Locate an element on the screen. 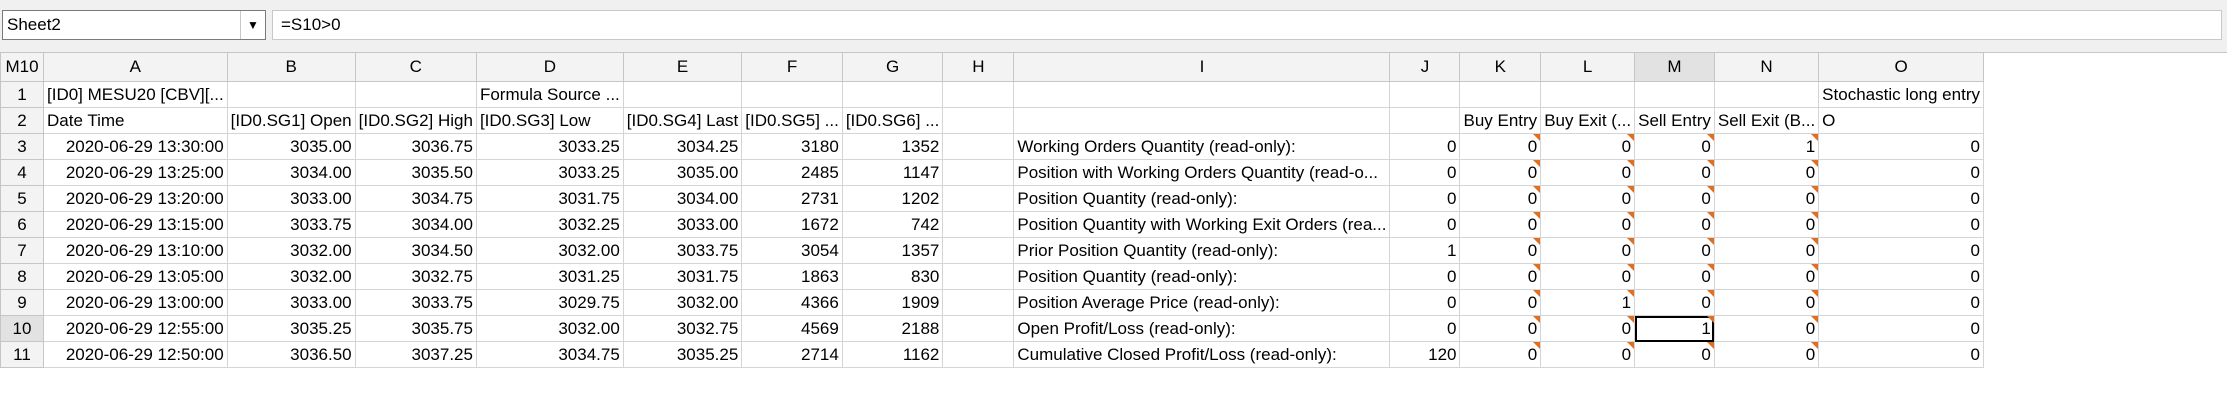 Image resolution: width=2227 pixels, height=402 pixels. cell-m6: 0 is located at coordinates (1674, 224).